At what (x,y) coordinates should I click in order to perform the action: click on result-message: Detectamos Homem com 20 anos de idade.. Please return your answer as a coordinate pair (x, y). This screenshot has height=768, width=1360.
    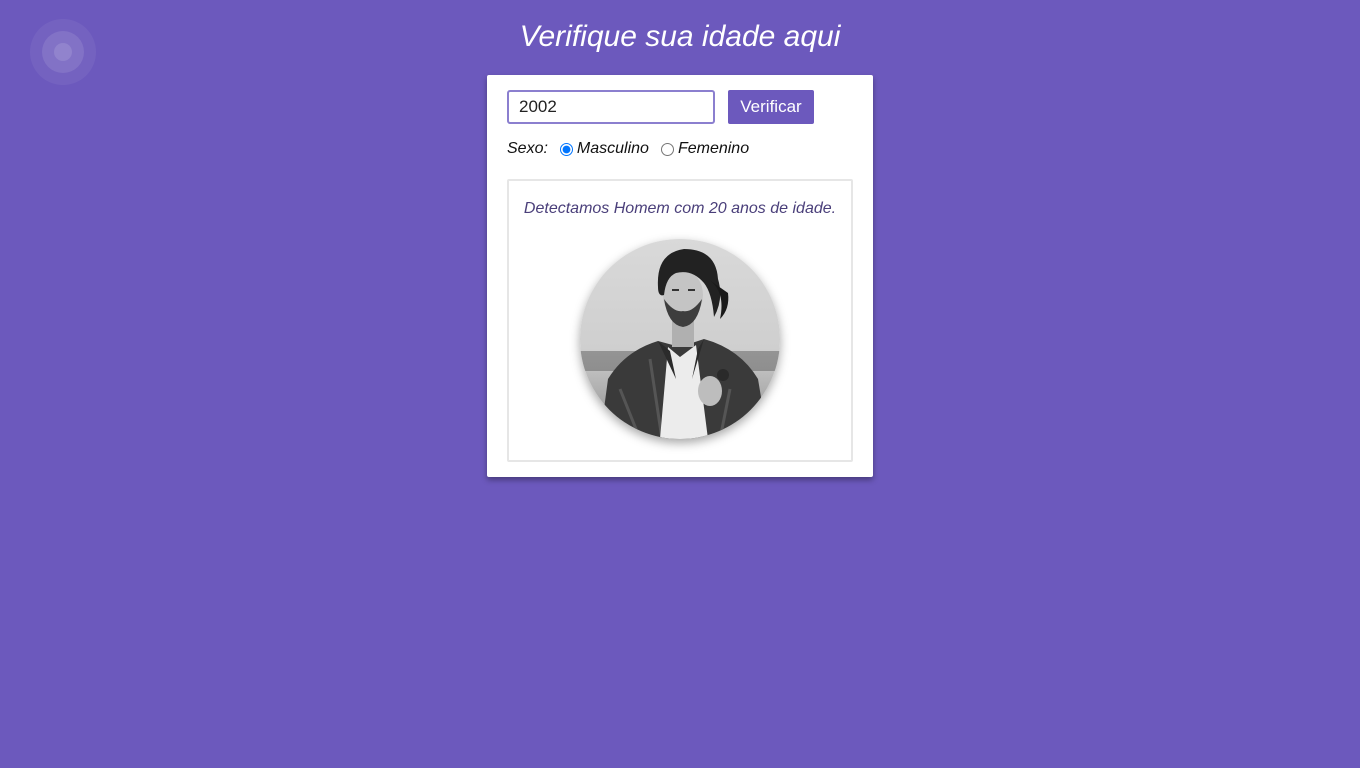
    Looking at the image, I should click on (680, 208).